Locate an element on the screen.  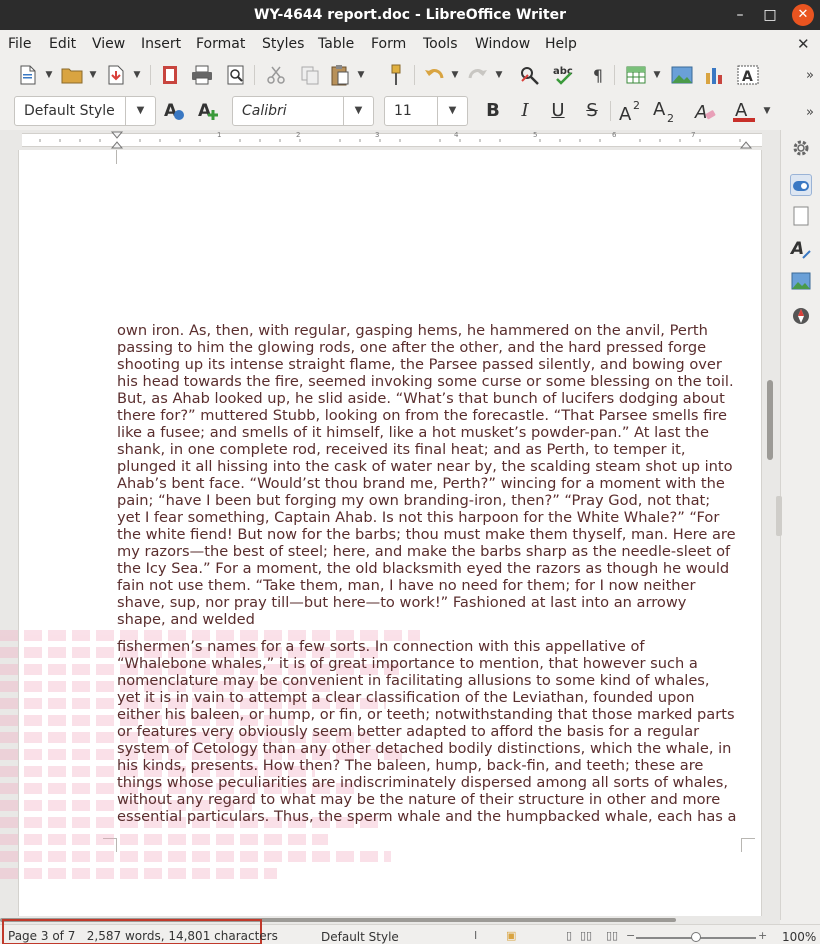
menu-view: View is located at coordinates (108, 44).